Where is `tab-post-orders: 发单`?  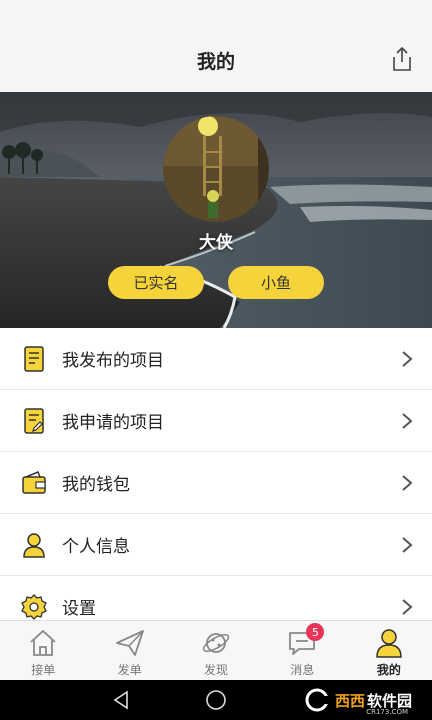
tab-post-orders: 发单 is located at coordinates (129, 650).